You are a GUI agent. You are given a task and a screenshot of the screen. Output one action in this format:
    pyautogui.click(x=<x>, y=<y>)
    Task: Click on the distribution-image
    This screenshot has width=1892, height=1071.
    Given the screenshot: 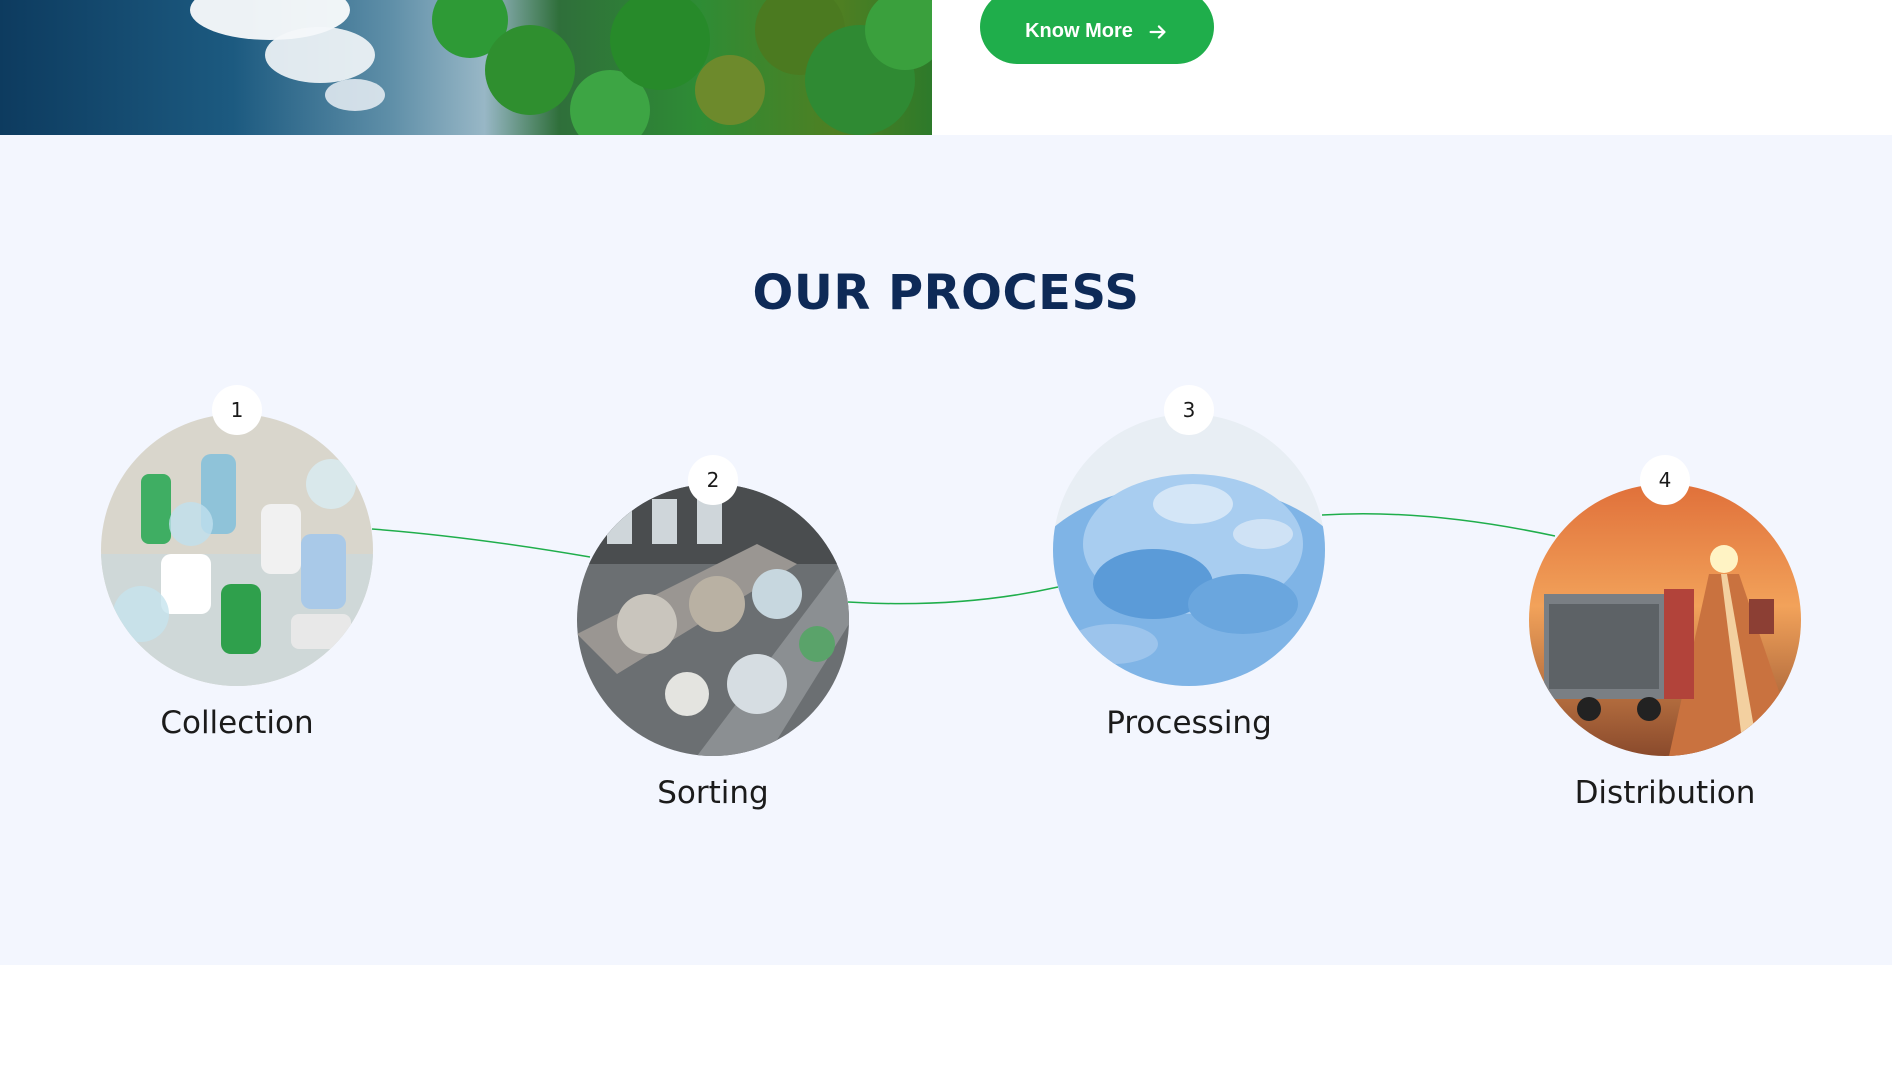 What is the action you would take?
    pyautogui.click(x=1665, y=620)
    